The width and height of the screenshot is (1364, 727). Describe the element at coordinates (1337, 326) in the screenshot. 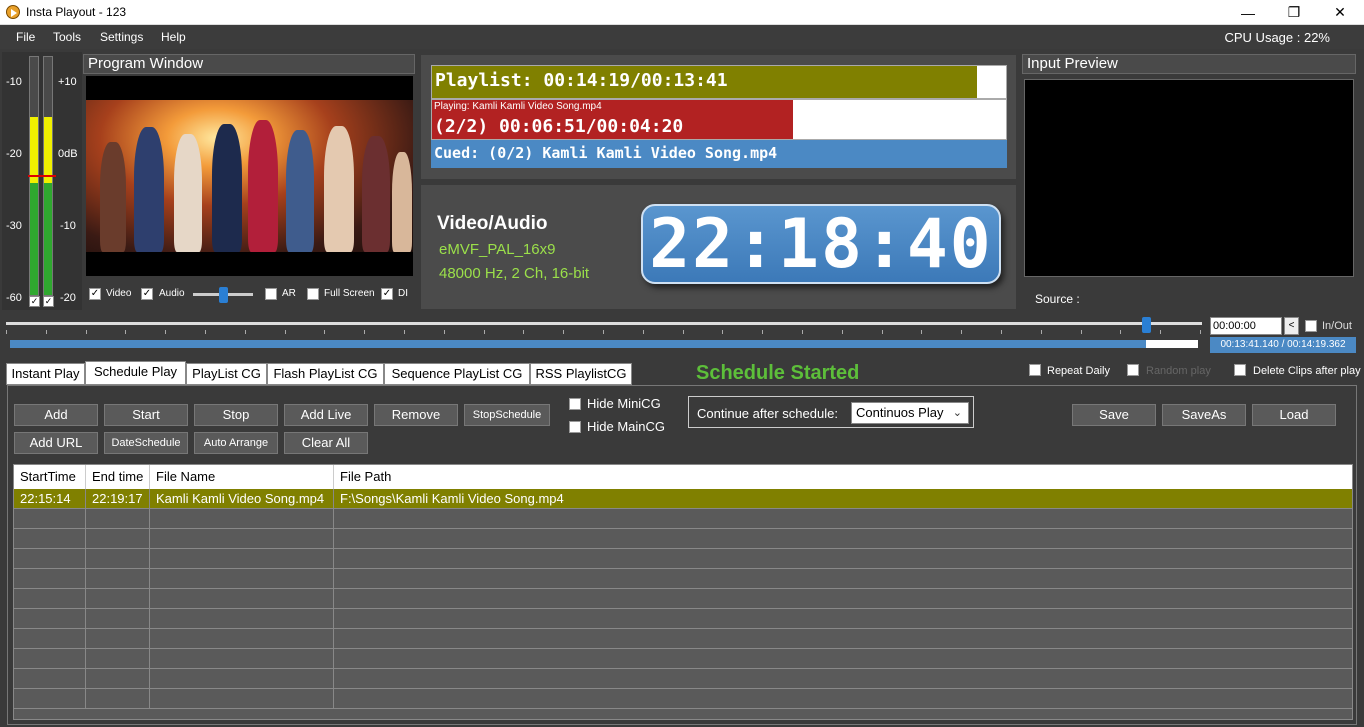

I see `in-out-label: In/Out` at that location.